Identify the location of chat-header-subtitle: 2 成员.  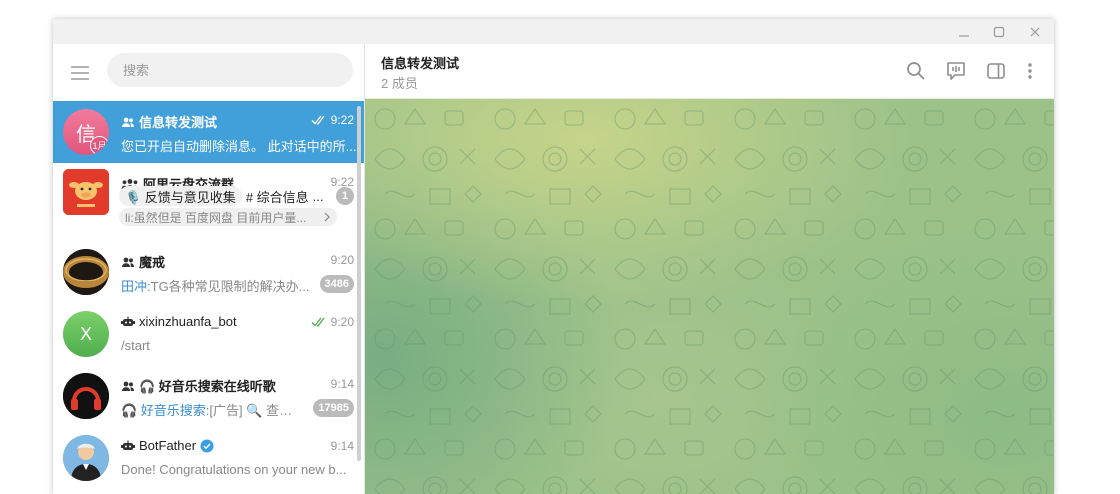
(399, 83).